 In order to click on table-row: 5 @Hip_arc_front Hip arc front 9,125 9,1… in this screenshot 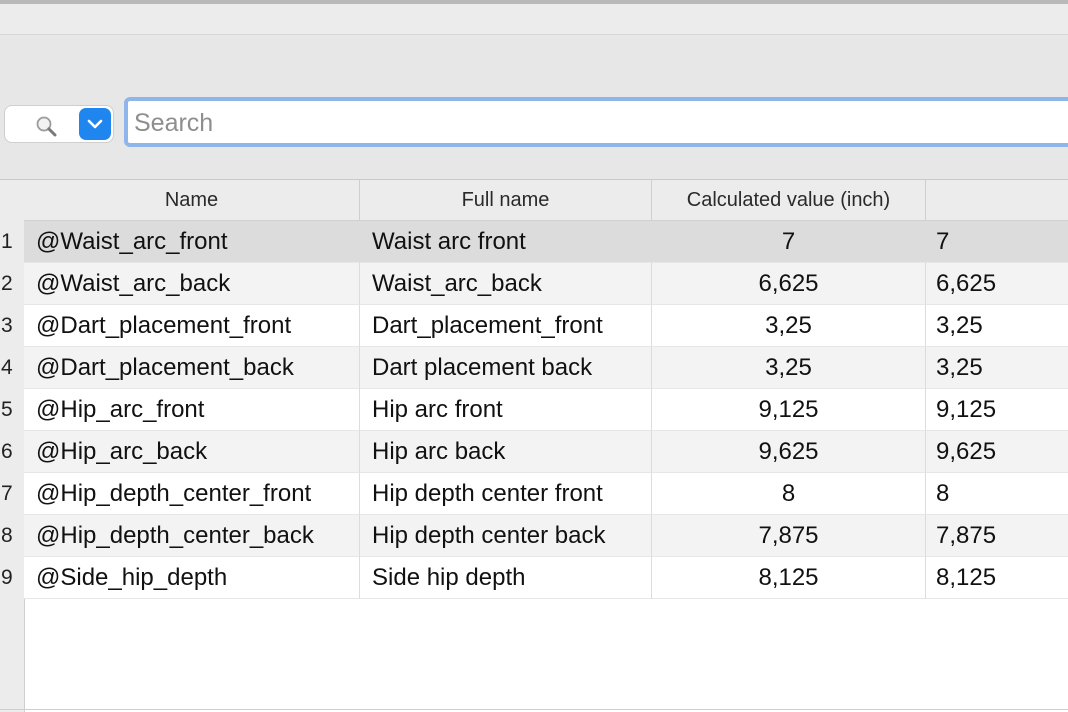, I will do `click(534, 410)`.